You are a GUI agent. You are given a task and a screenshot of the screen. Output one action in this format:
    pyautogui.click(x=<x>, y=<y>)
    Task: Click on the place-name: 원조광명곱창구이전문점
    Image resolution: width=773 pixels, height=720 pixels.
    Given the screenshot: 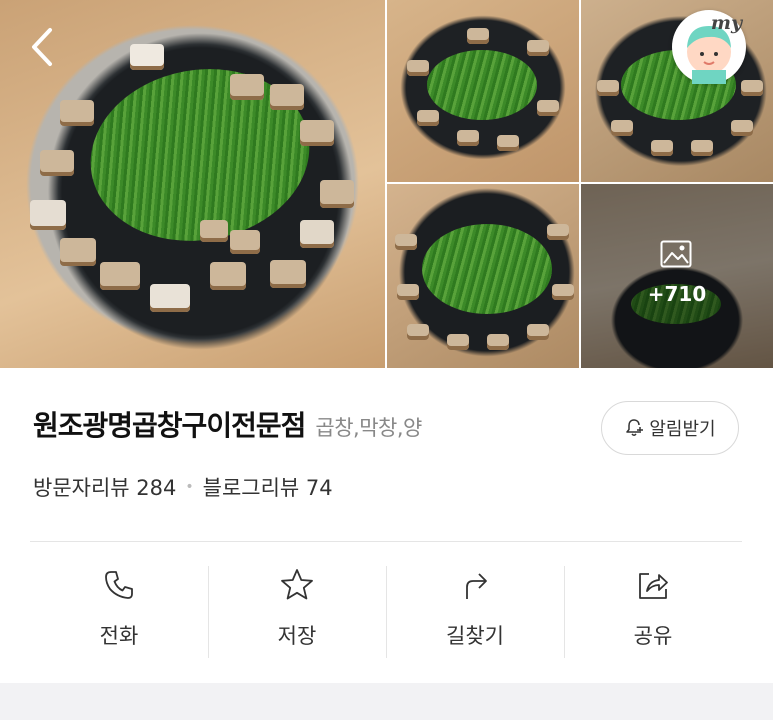 What is the action you would take?
    pyautogui.click(x=169, y=425)
    